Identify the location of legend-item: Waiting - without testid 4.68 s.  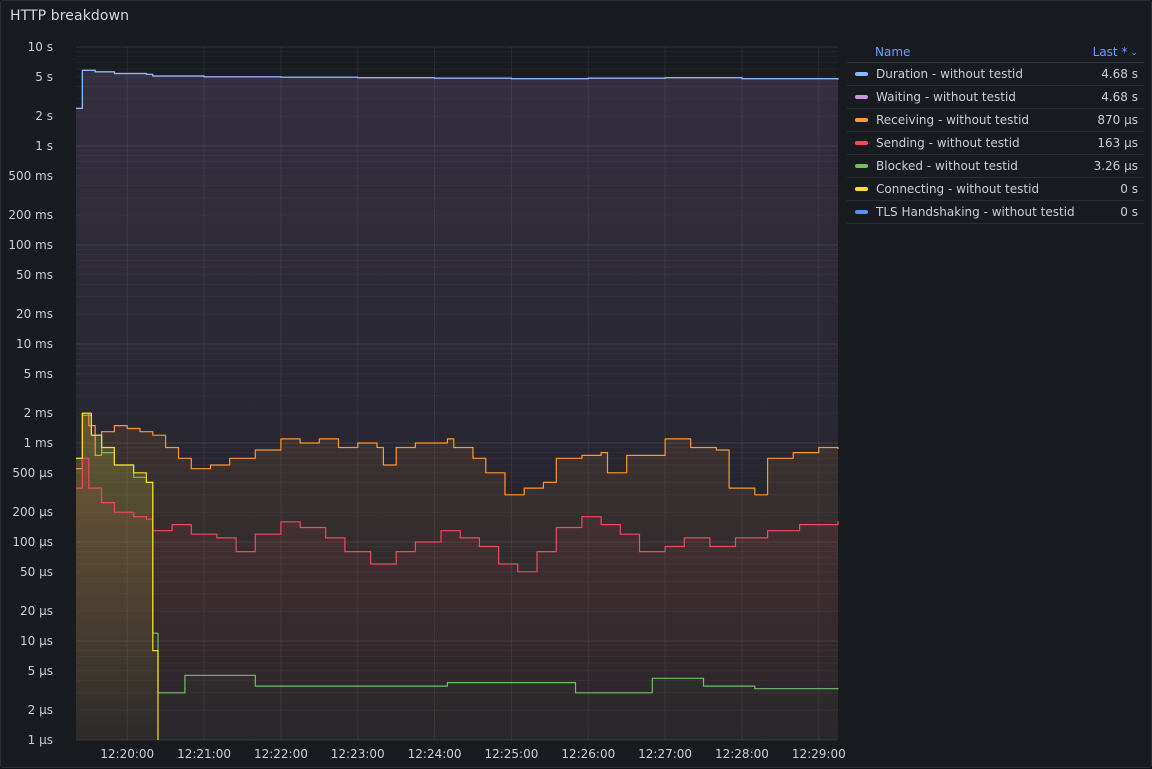
(995, 97).